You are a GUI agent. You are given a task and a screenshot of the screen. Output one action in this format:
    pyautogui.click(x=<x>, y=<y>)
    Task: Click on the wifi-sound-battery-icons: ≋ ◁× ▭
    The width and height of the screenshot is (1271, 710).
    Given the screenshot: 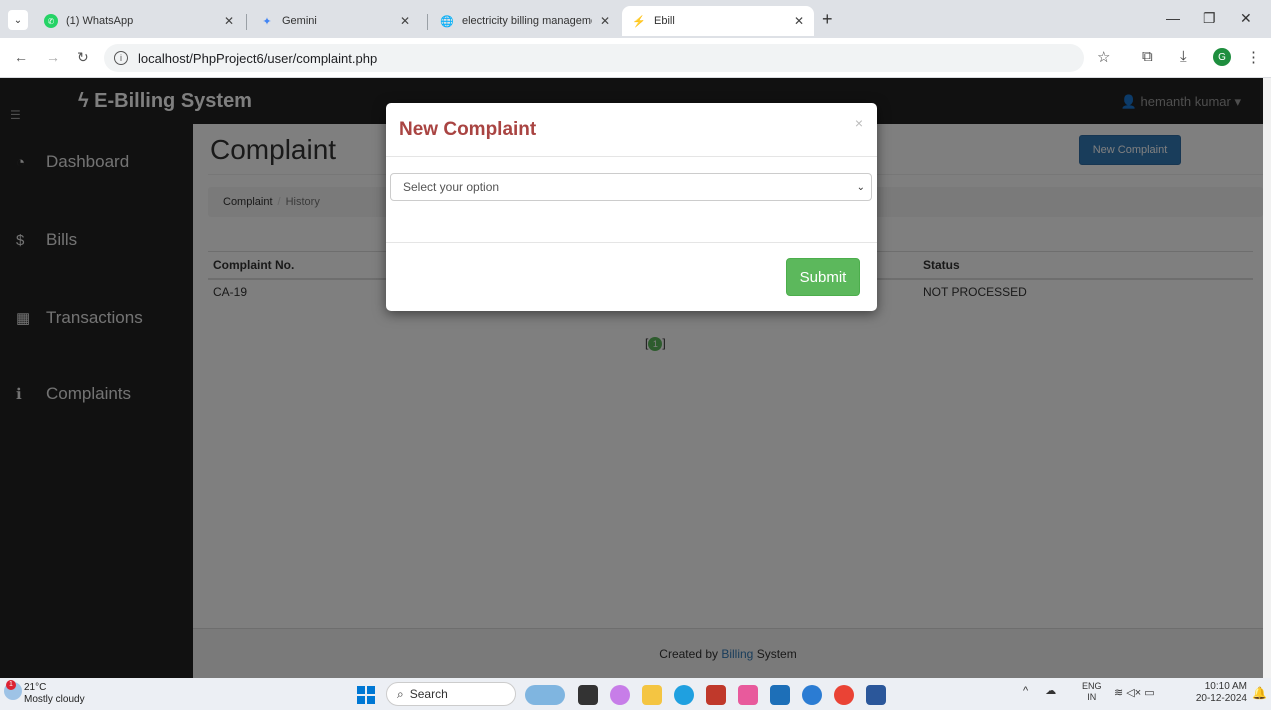 What is the action you would take?
    pyautogui.click(x=1134, y=692)
    